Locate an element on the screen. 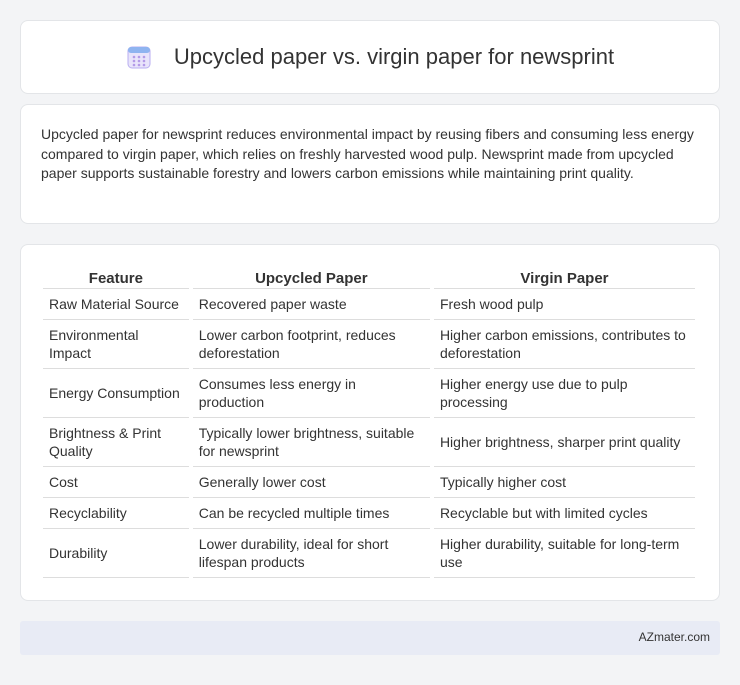 This screenshot has height=685, width=740. table-cell: Brightness & Print Quality is located at coordinates (116, 442).